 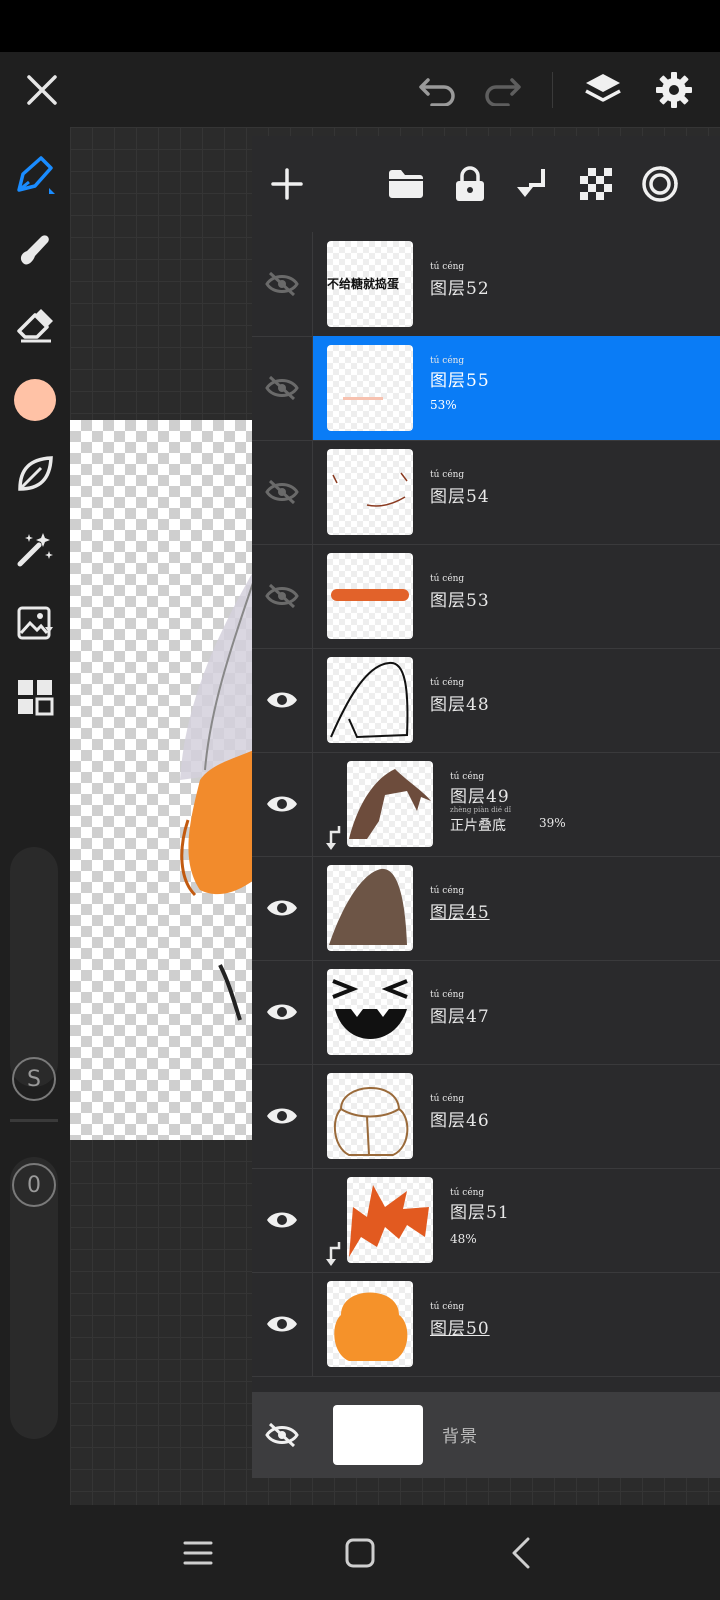 What do you see at coordinates (531, 183) in the screenshot?
I see `merge-down-icon` at bounding box center [531, 183].